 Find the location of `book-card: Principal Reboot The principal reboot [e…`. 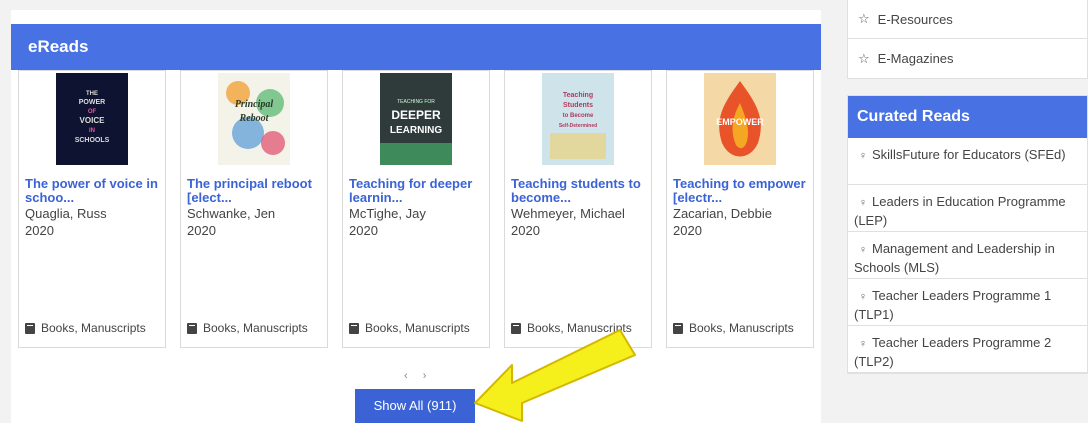

book-card: Principal Reboot The principal reboot [e… is located at coordinates (254, 209).